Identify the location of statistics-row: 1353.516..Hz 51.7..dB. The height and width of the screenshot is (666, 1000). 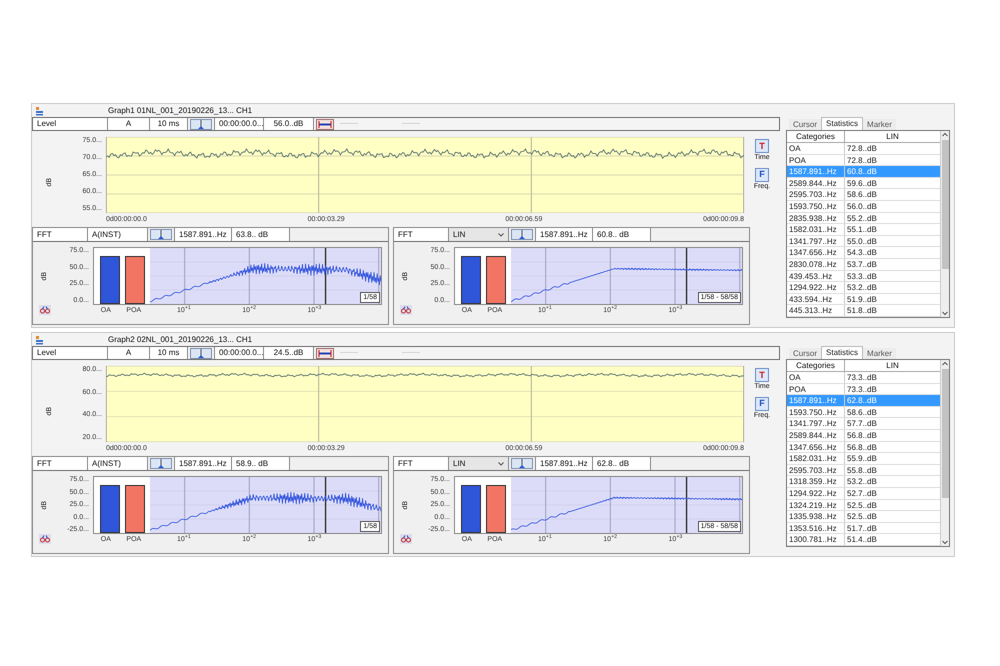
(863, 528).